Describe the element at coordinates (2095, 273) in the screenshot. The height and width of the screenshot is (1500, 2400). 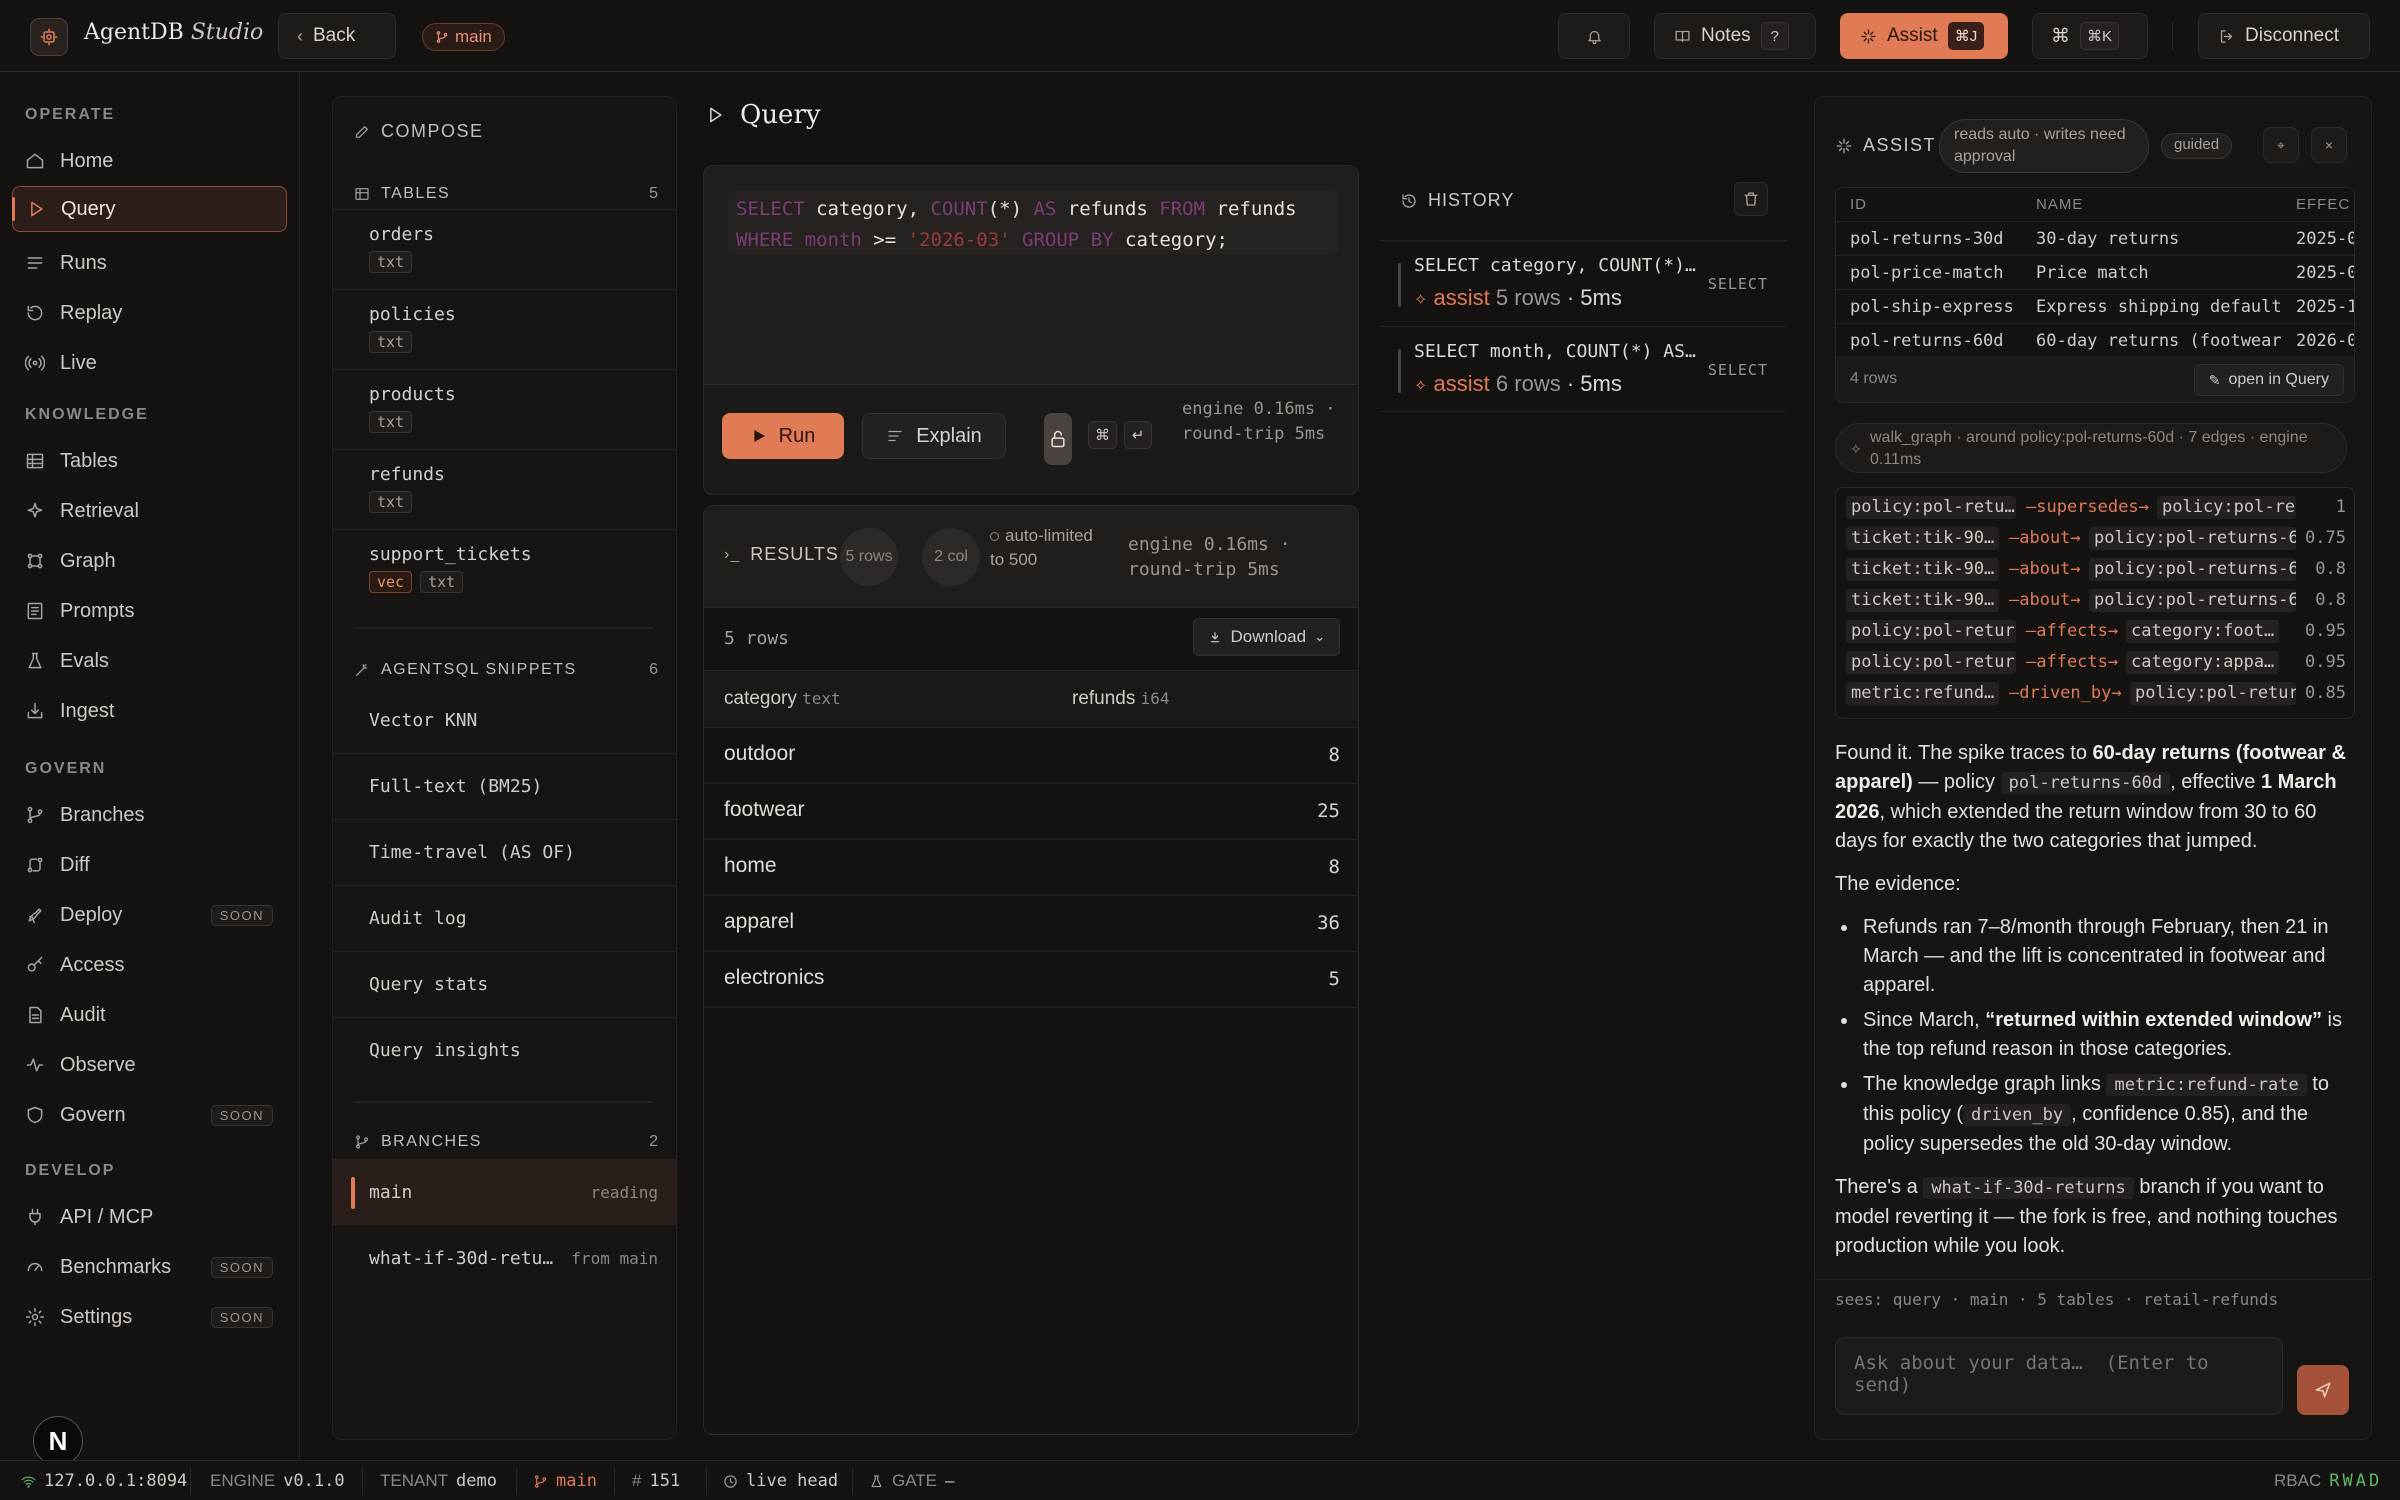
I see `table-row: pol-price-match Price match 2025-0` at that location.